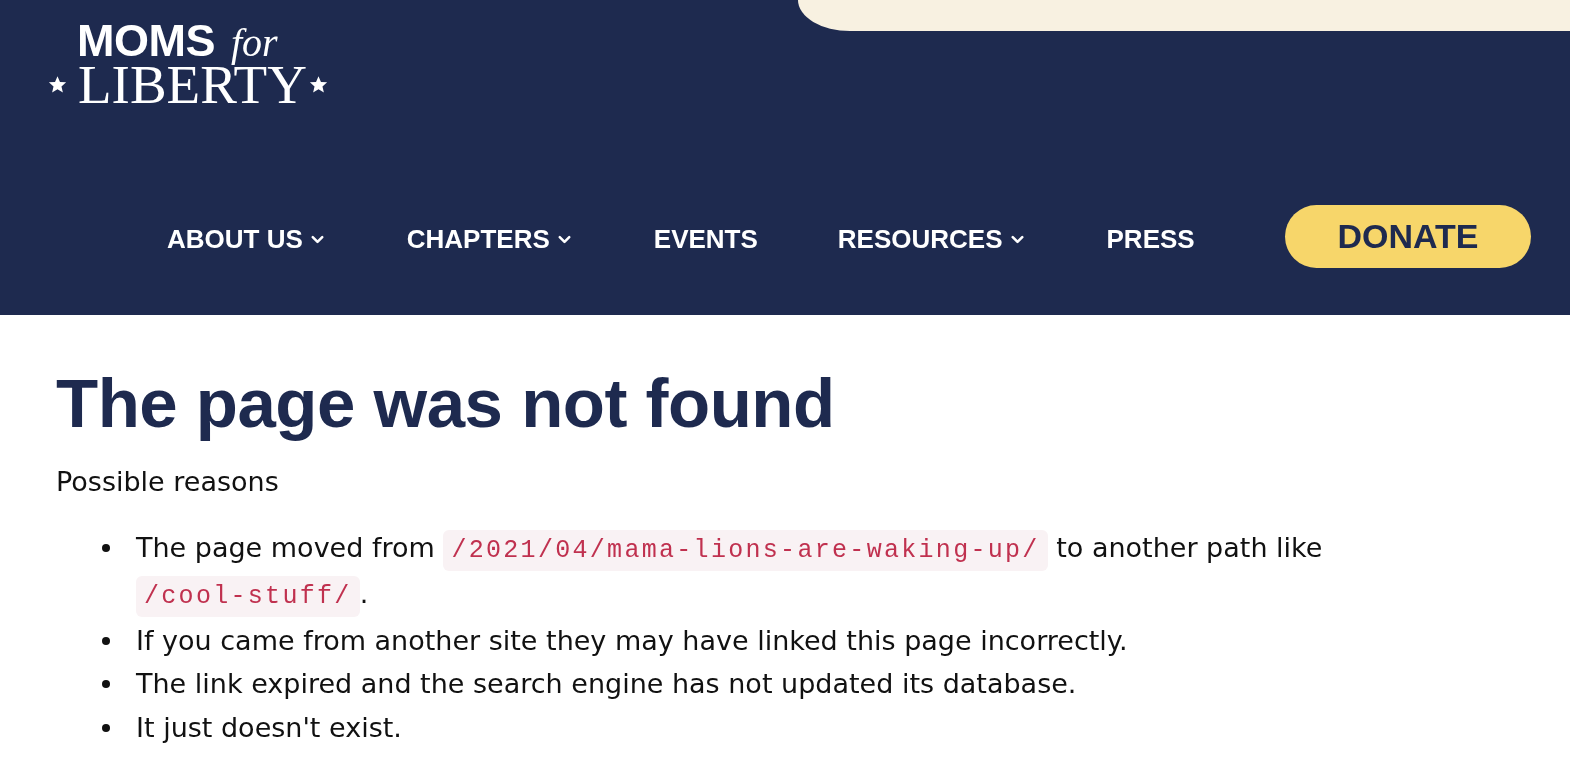 This screenshot has height=770, width=1570. I want to click on reason-text: It just doesn't exist., so click(269, 727).